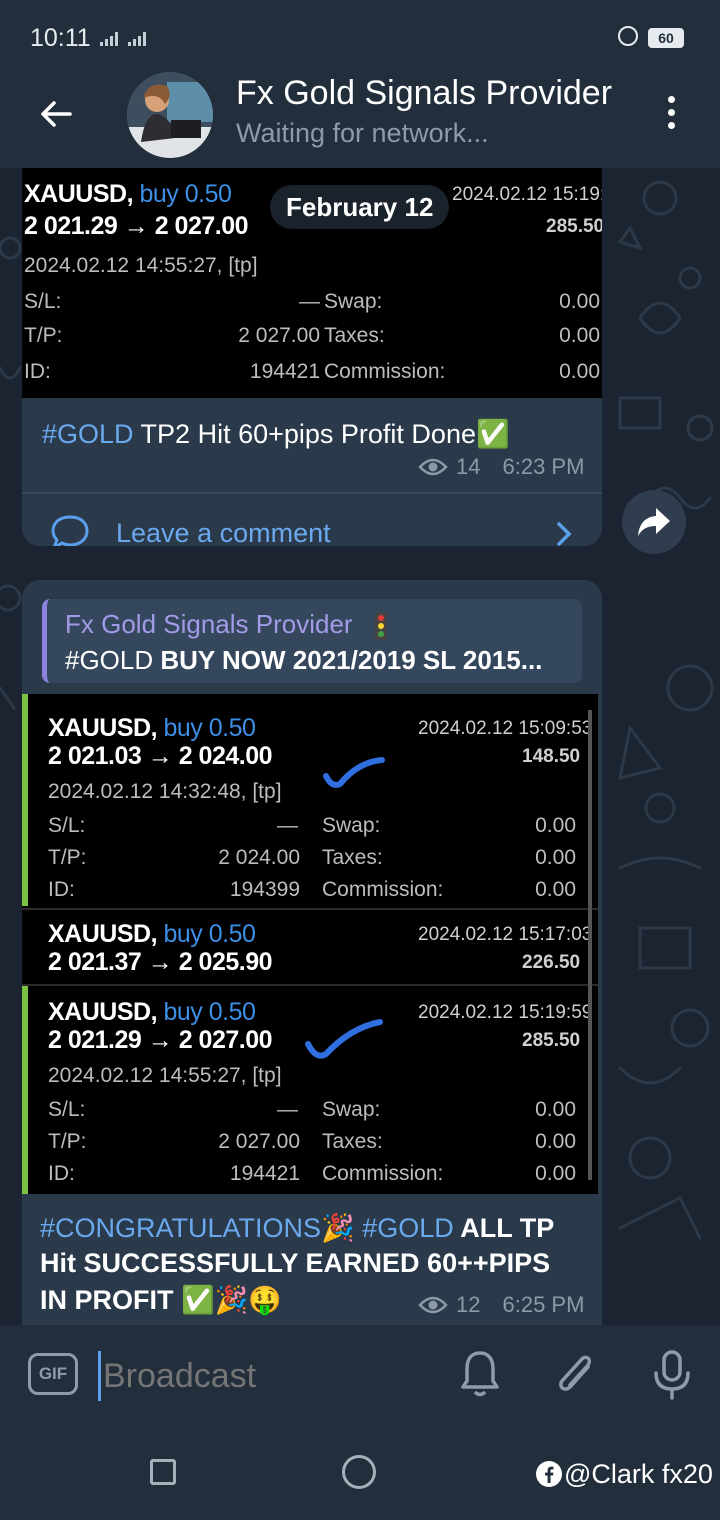 The height and width of the screenshot is (1520, 720). Describe the element at coordinates (575, 1374) in the screenshot. I see `paperclip-icon` at that location.